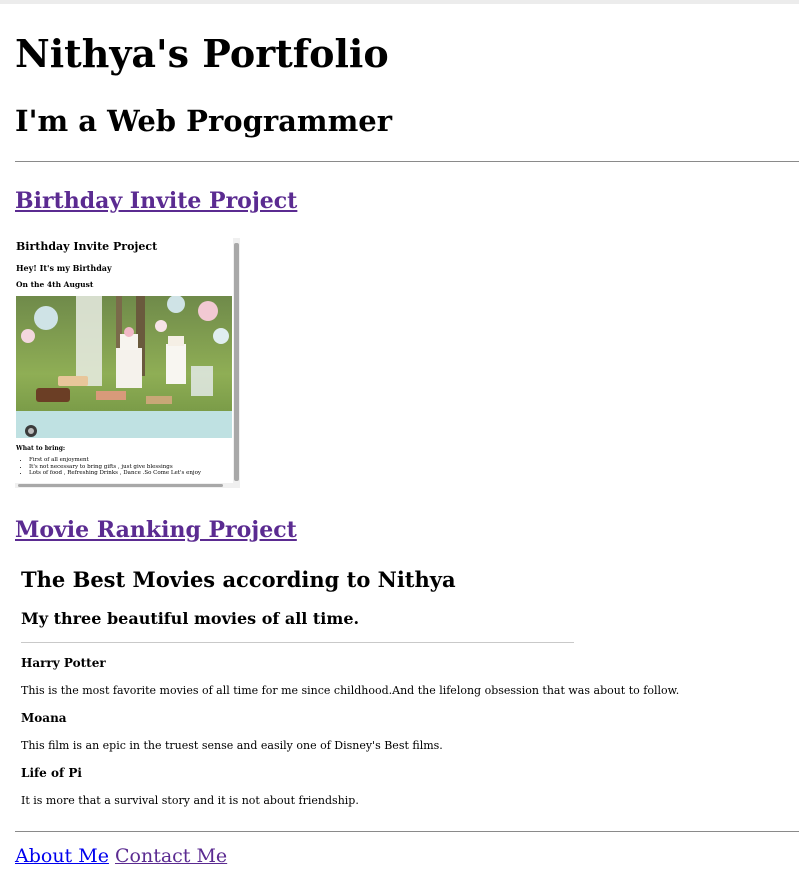  Describe the element at coordinates (156, 530) in the screenshot. I see `movie-project-link: Movie Ranking Project` at that location.